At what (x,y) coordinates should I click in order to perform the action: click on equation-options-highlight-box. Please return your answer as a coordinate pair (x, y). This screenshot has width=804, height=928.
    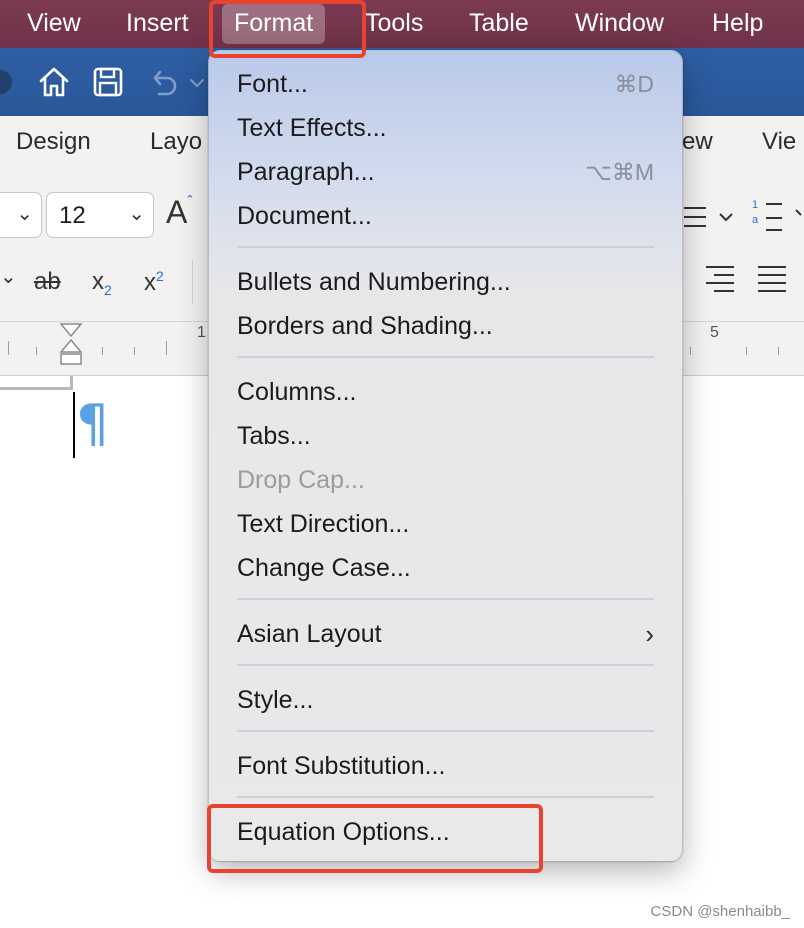
    Looking at the image, I should click on (375, 838).